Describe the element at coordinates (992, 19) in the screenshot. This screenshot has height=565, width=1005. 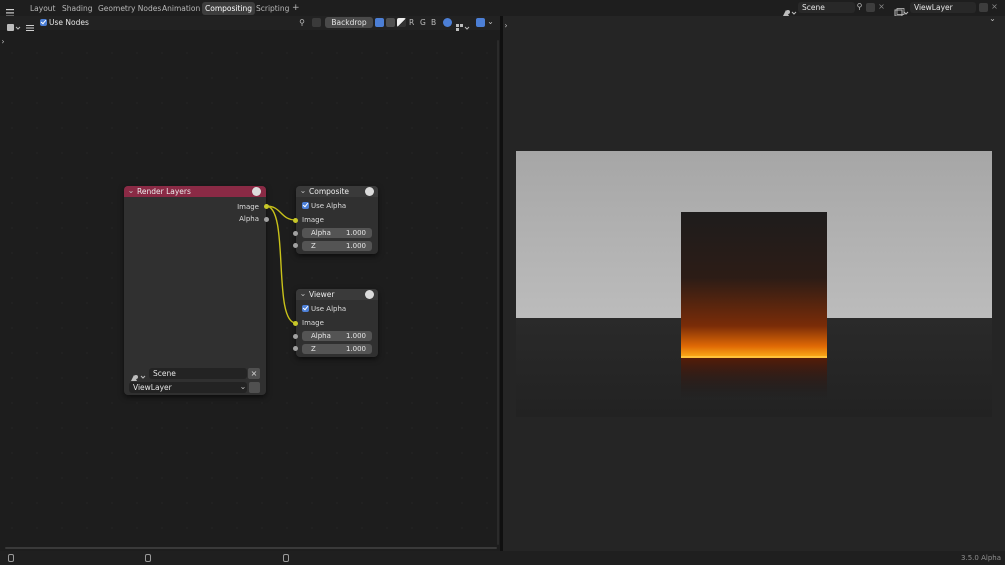
I see `header-collapse-icon: ⌄` at that location.